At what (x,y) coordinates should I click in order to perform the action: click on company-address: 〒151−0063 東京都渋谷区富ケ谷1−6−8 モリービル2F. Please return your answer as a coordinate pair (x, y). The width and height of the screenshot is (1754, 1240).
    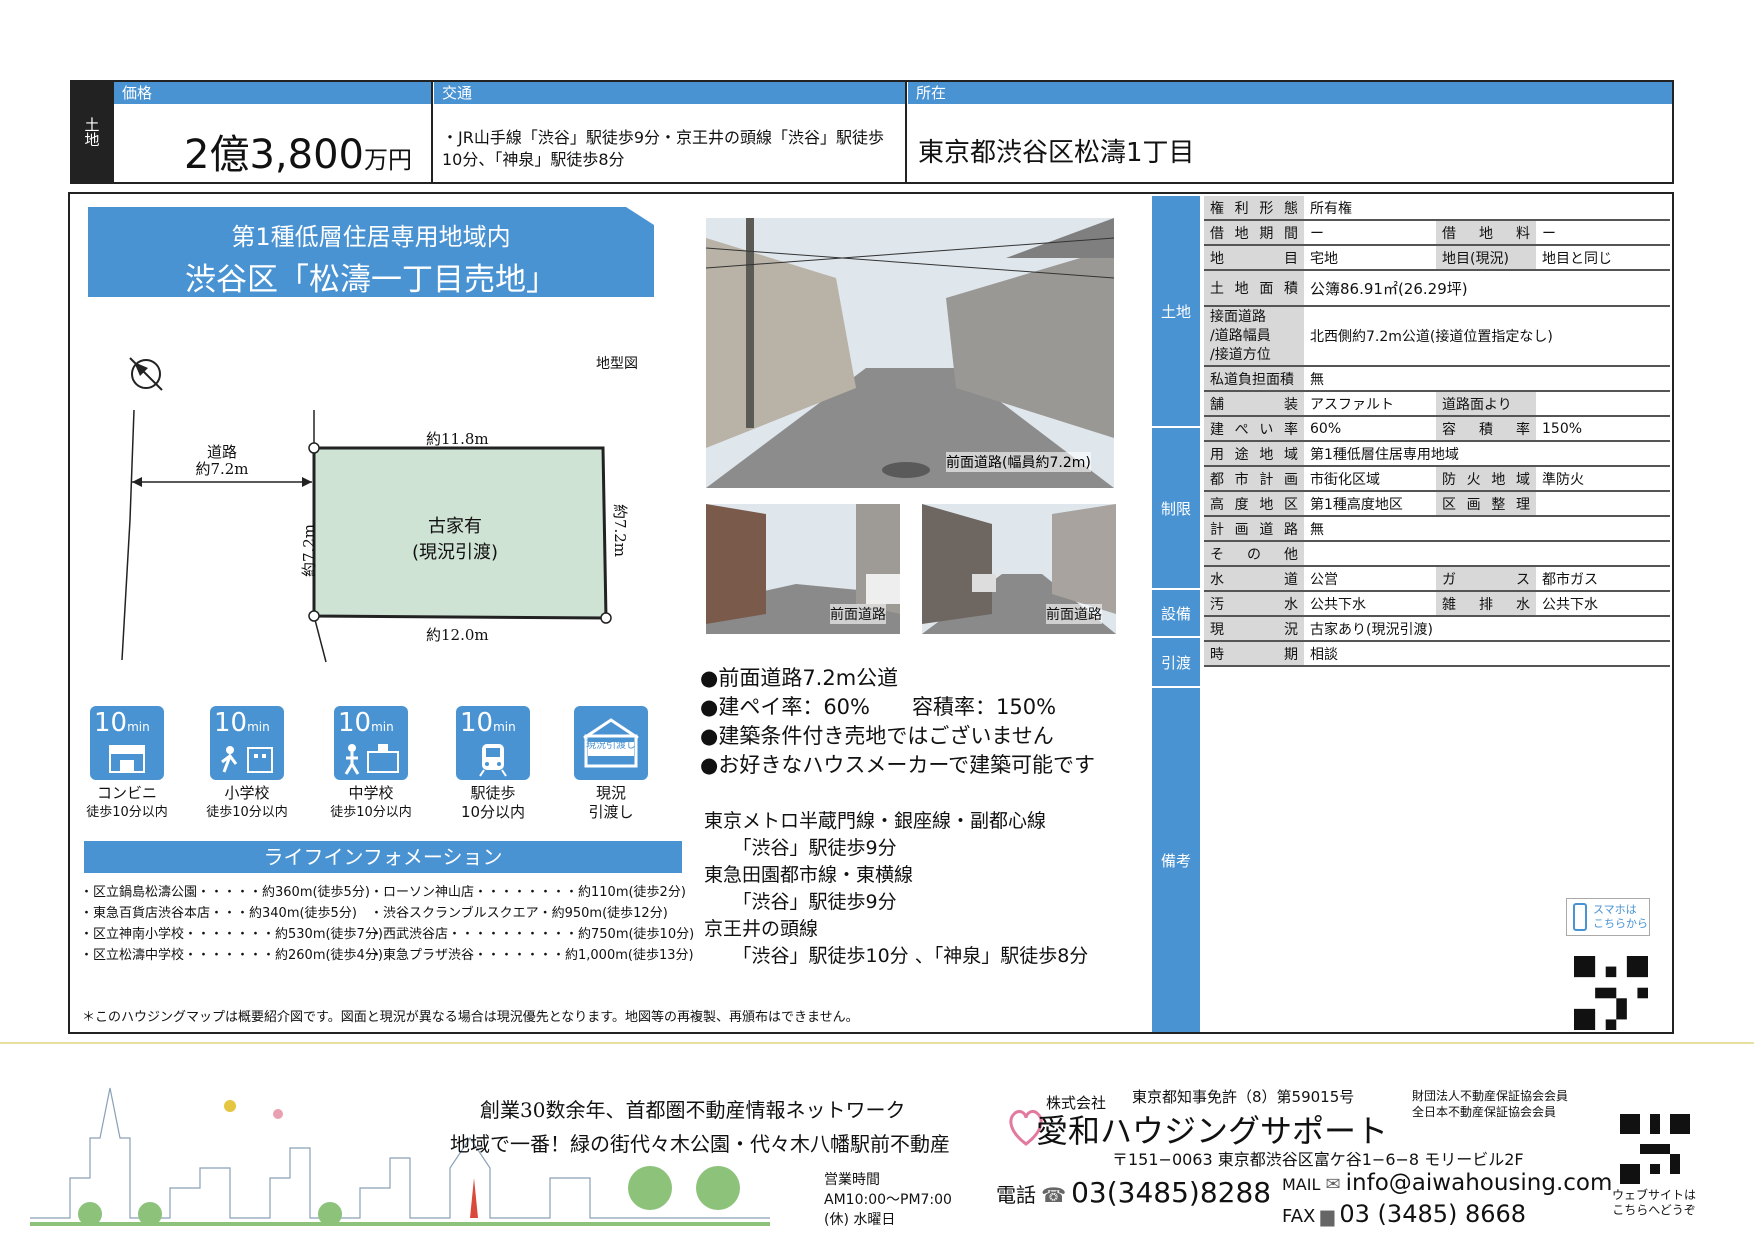
    Looking at the image, I should click on (1318, 1159).